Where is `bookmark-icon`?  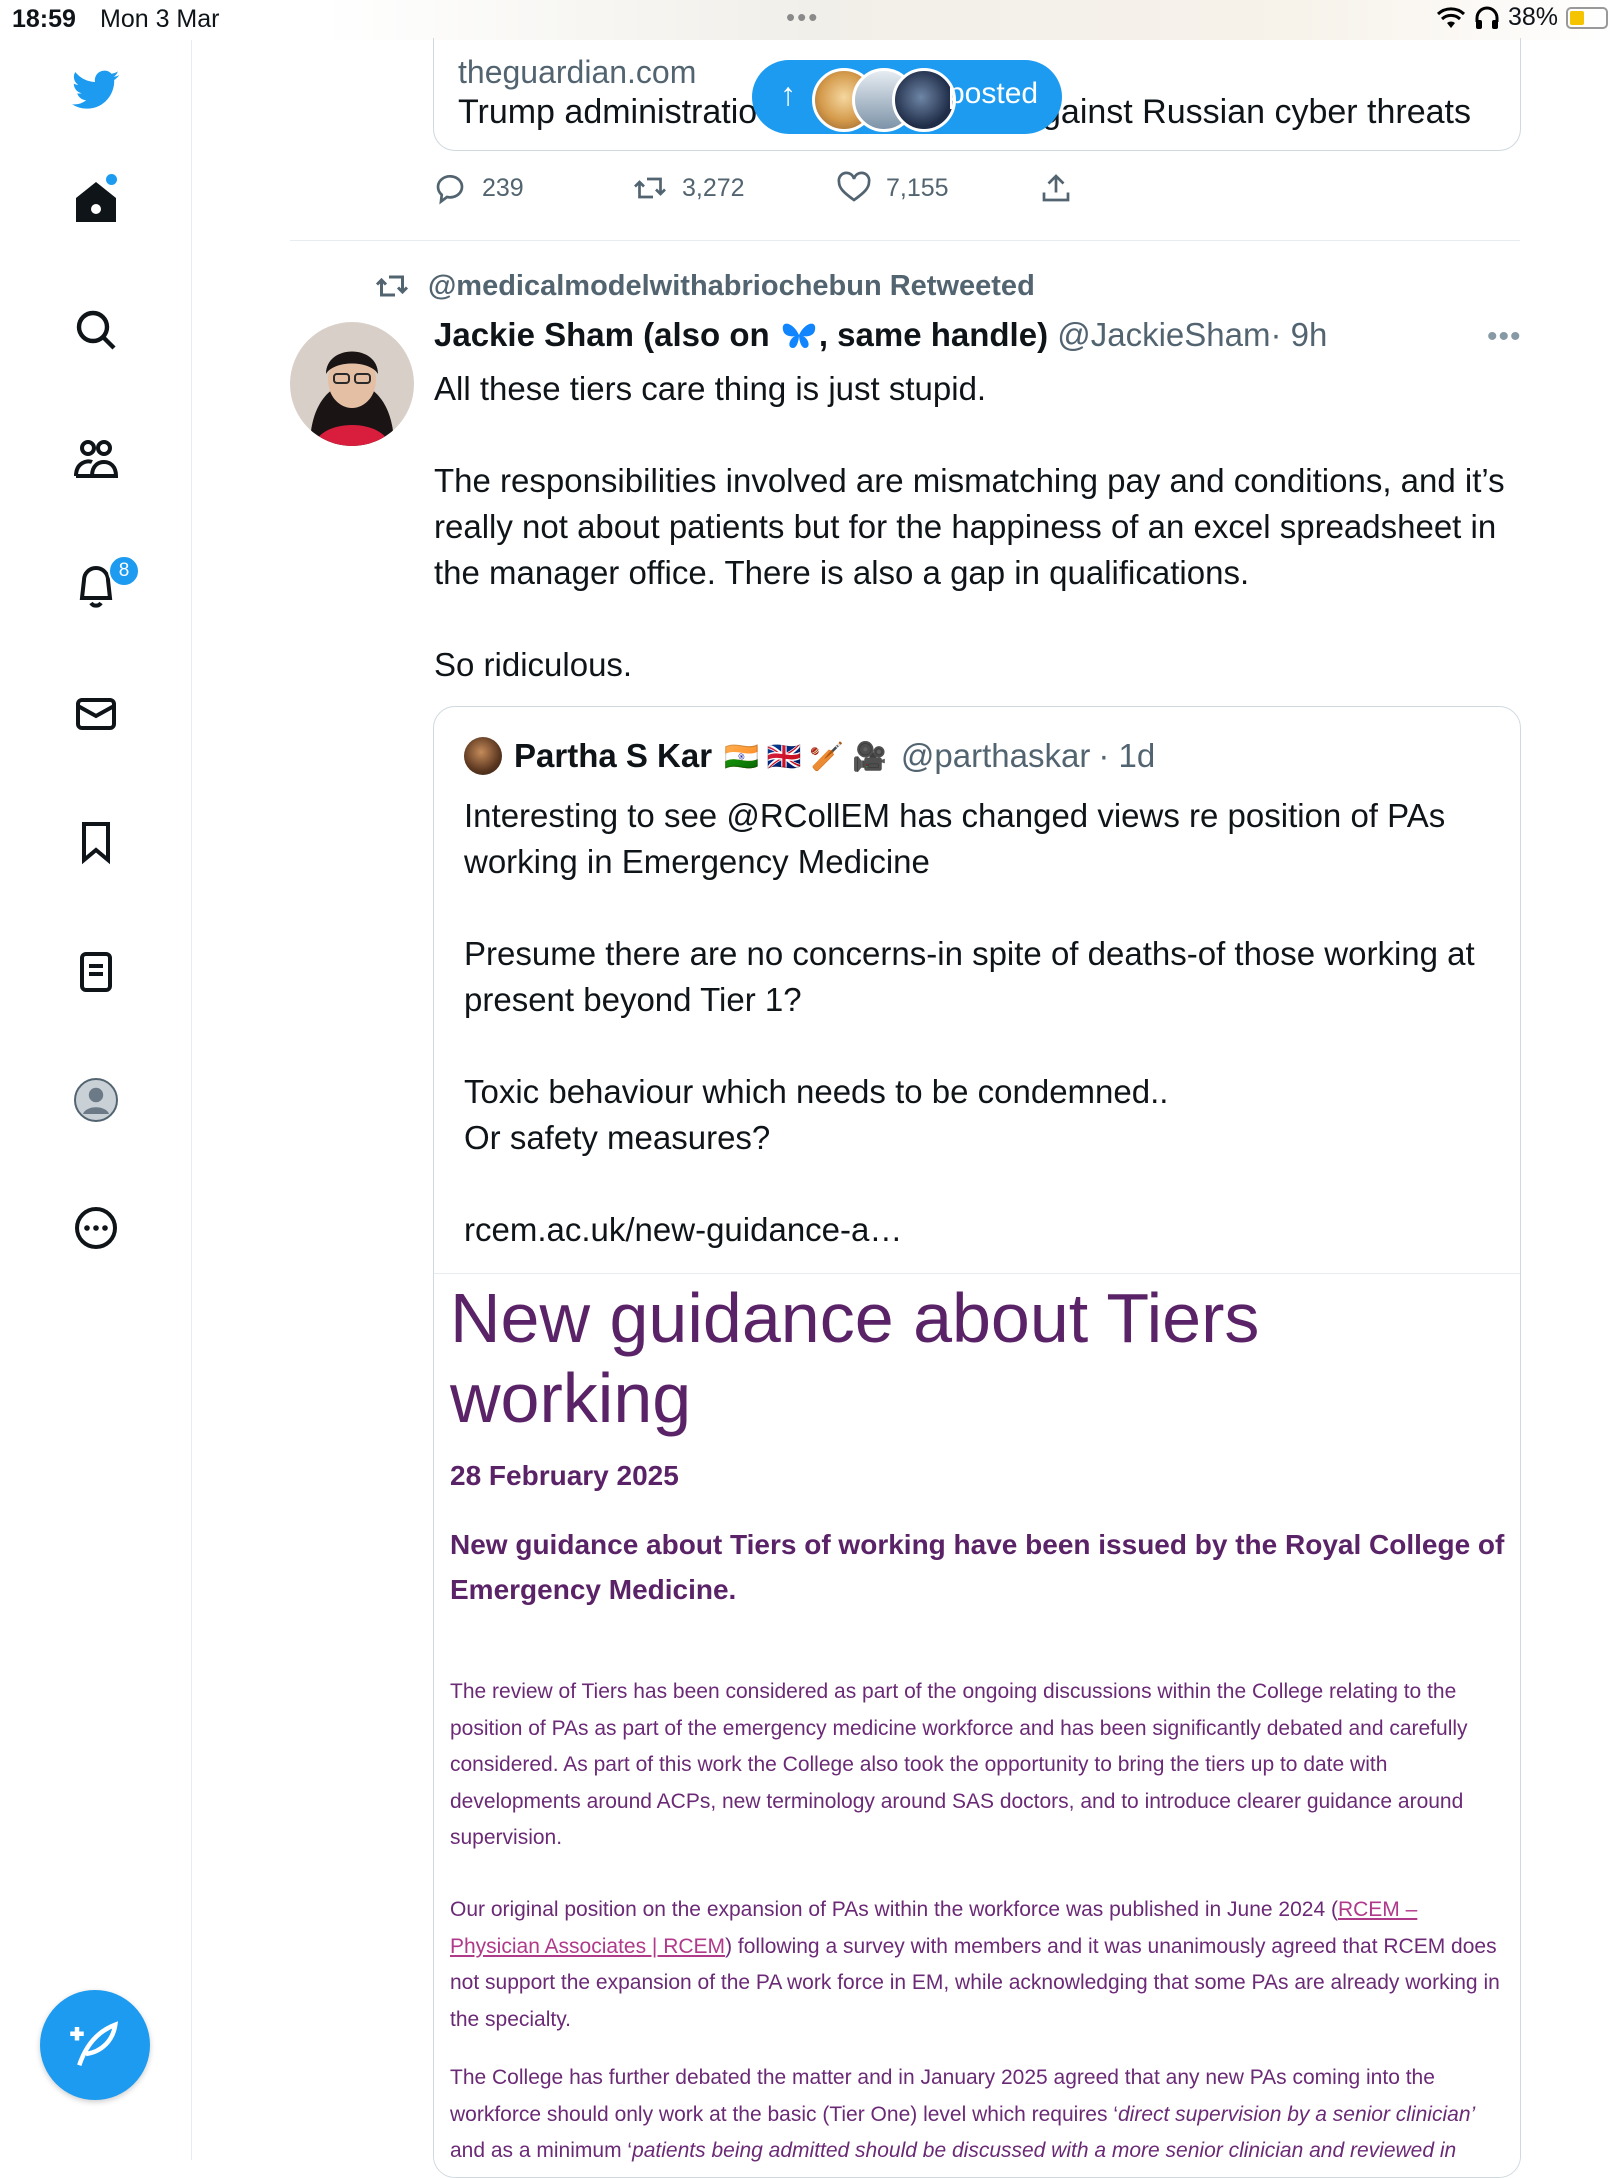
bookmark-icon is located at coordinates (96, 842).